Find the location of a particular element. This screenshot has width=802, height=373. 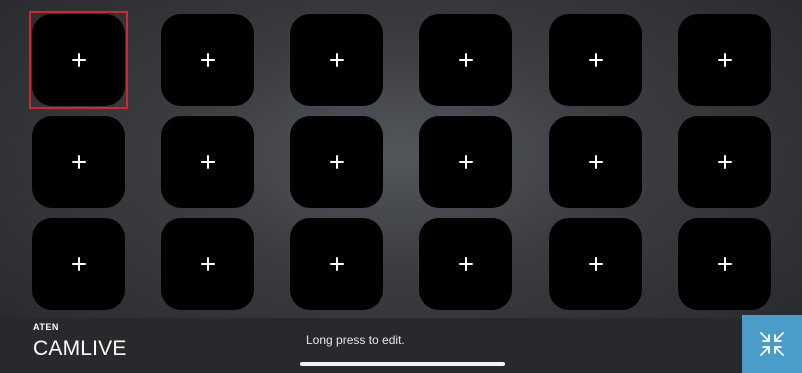

collapse-button is located at coordinates (772, 344).